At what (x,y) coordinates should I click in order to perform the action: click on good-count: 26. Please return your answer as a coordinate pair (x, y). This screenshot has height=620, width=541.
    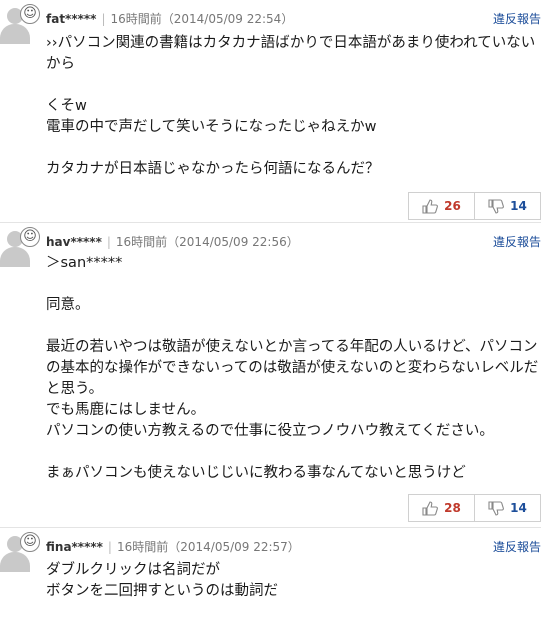
    Looking at the image, I should click on (452, 206).